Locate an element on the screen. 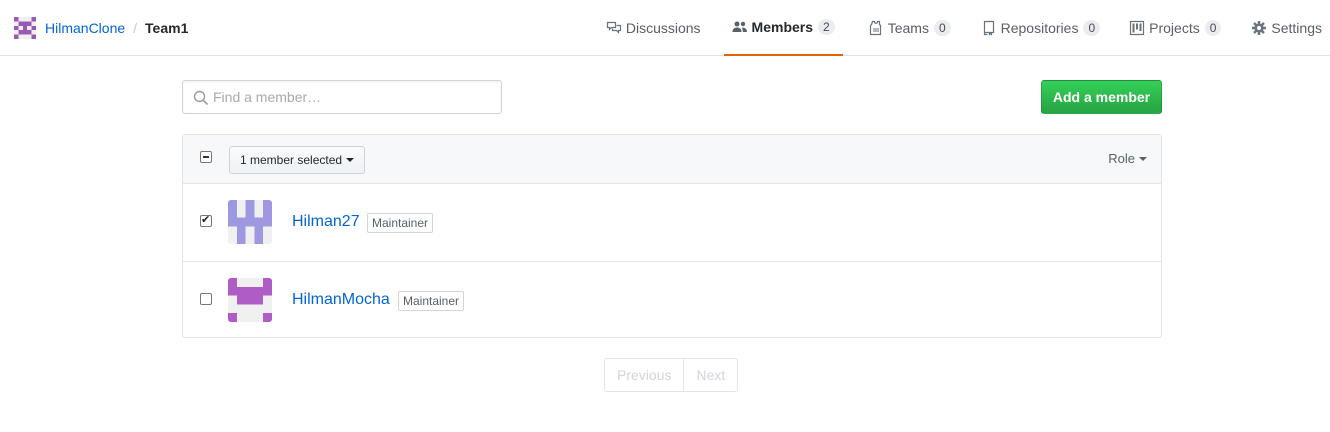 The height and width of the screenshot is (432, 1330). previous-page-button: Previous is located at coordinates (644, 375).